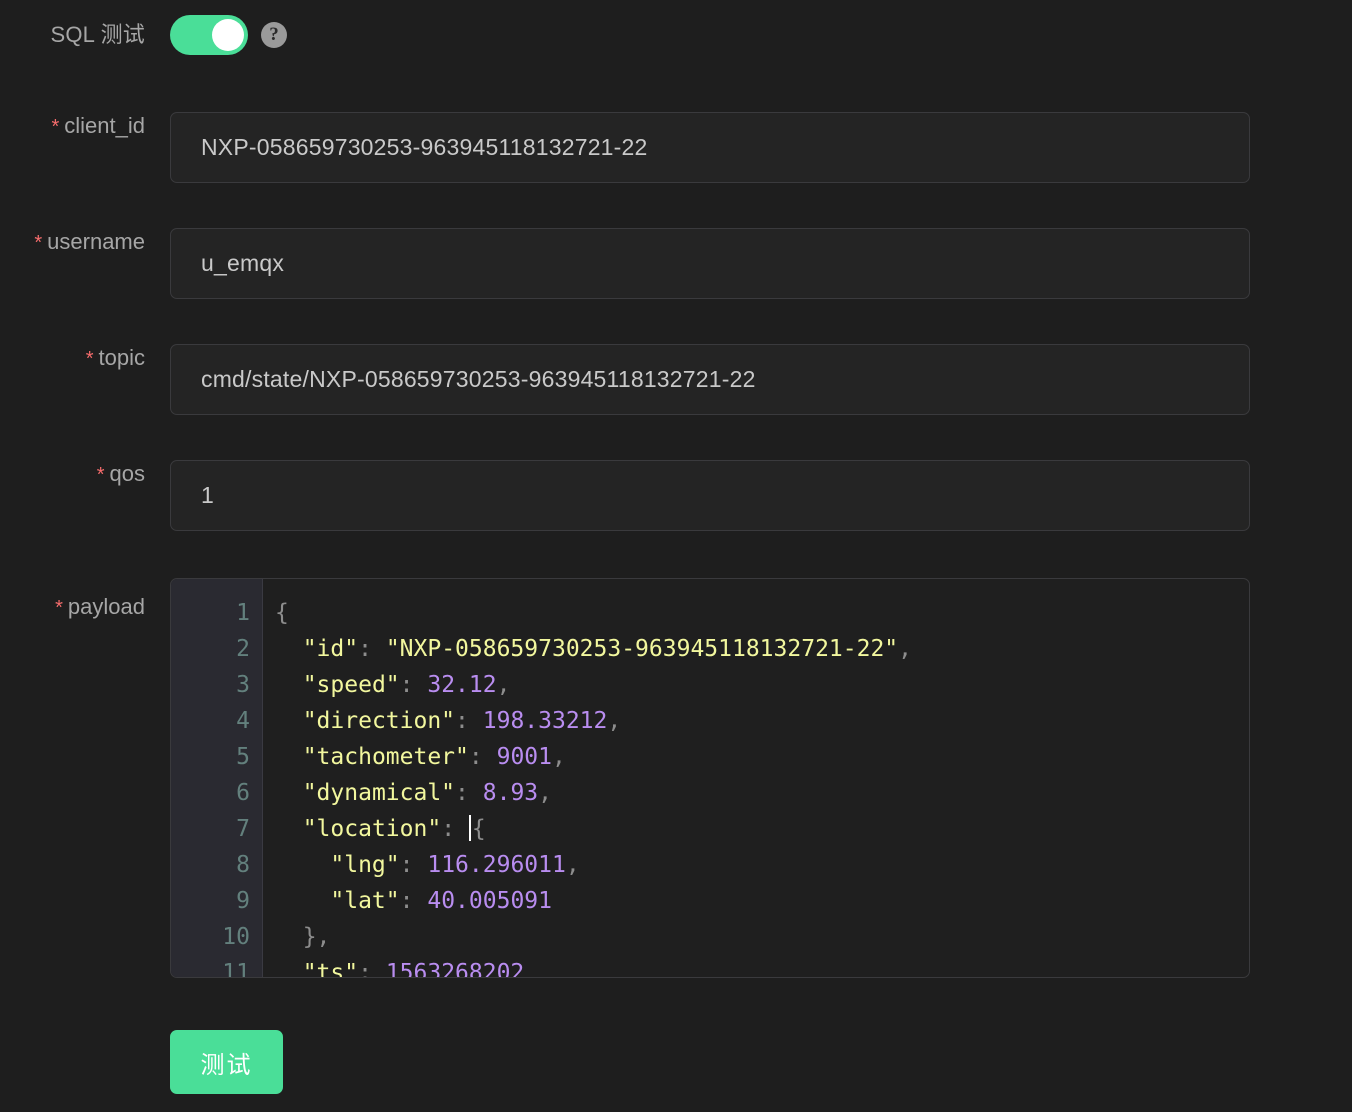 This screenshot has width=1352, height=1112. Describe the element at coordinates (316, 937) in the screenshot. I see `token-brace-close: },` at that location.